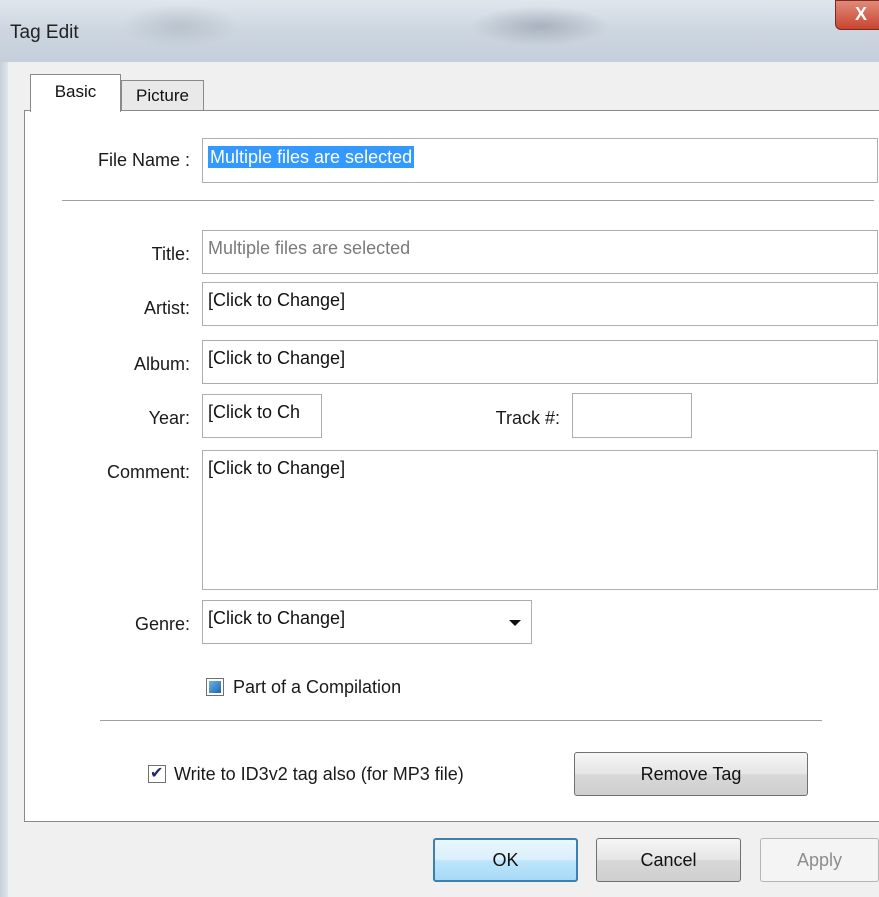 The image size is (879, 897). I want to click on file-name-label: File Name :, so click(143, 160).